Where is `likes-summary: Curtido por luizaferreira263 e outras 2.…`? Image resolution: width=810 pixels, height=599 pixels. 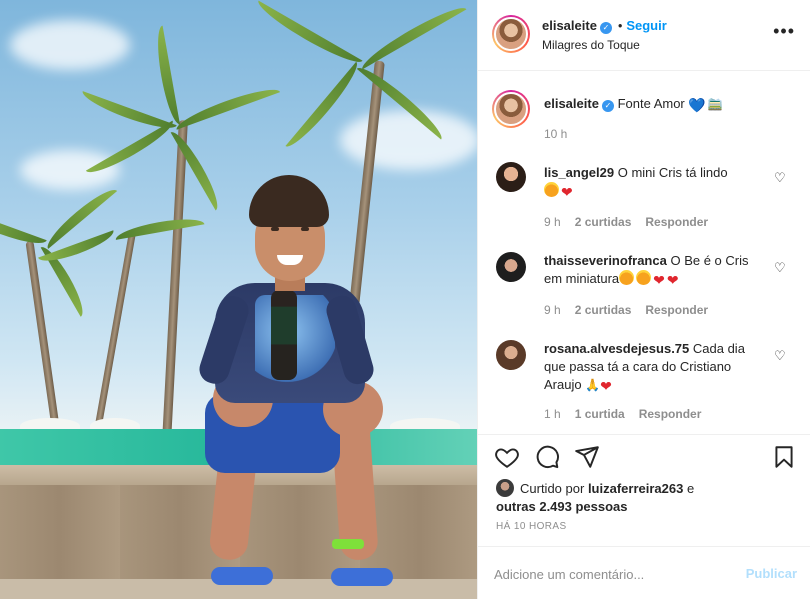 likes-summary: Curtido por luizaferreira263 e outras 2.… is located at coordinates (646, 497).